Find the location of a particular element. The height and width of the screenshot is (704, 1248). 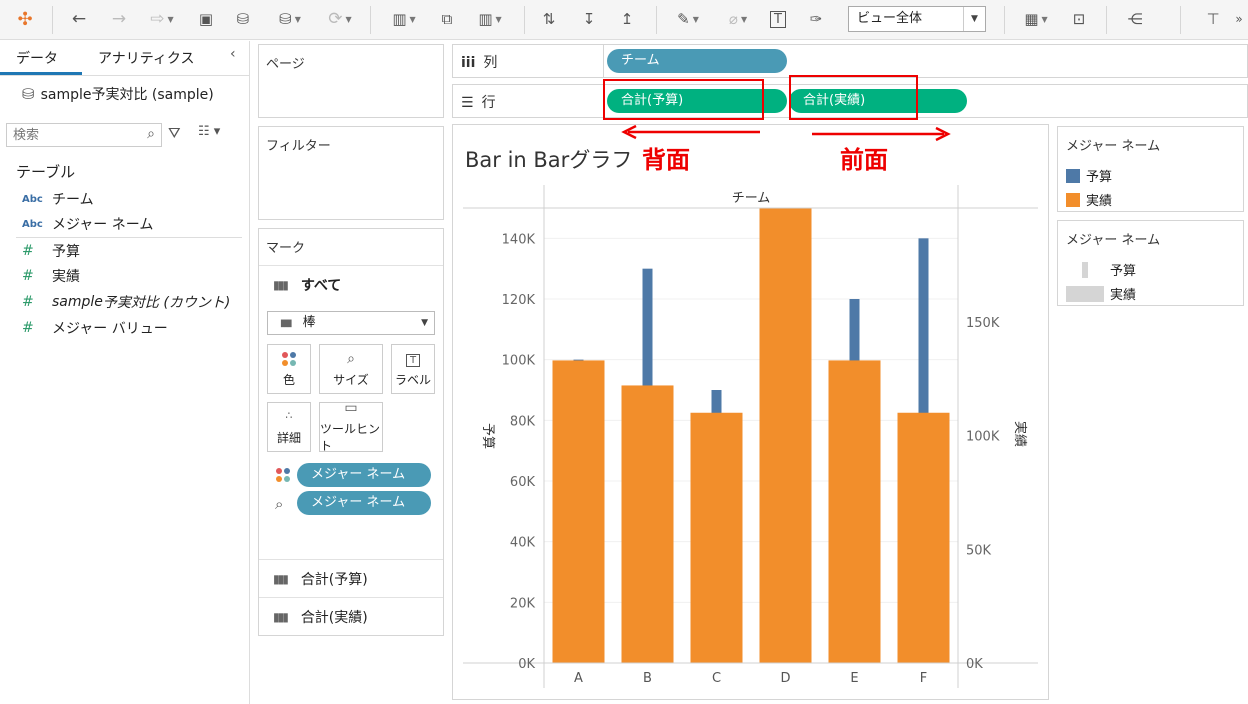

highlight-icon: ✎ ▼ is located at coordinates (688, 19).